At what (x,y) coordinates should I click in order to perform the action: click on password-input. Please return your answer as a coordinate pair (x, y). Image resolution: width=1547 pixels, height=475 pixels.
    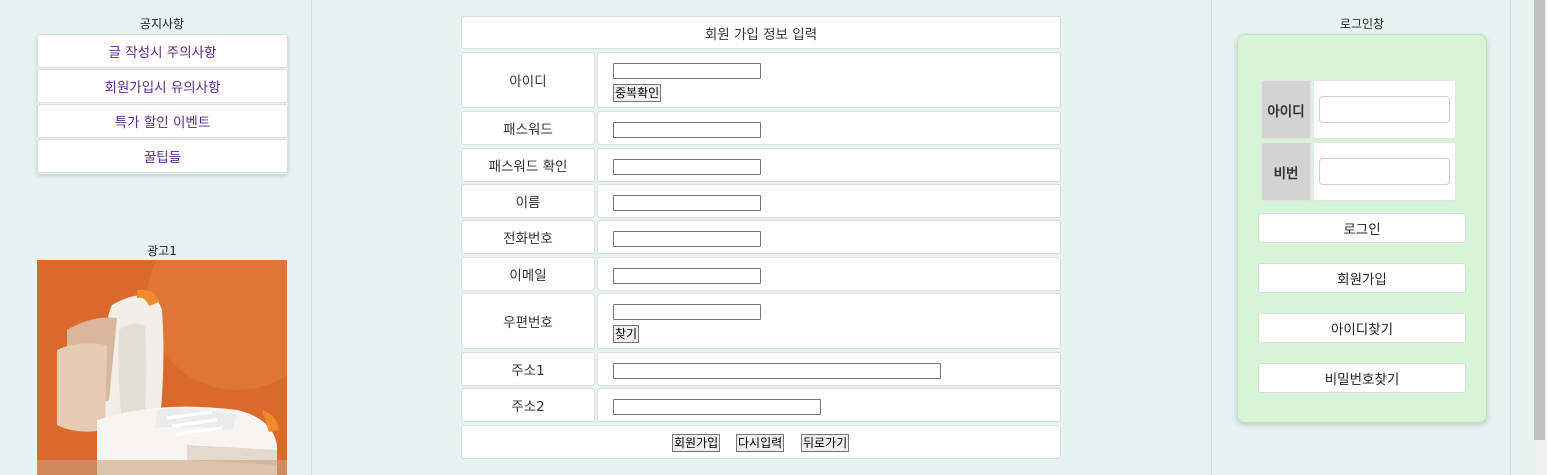
    Looking at the image, I should click on (687, 130).